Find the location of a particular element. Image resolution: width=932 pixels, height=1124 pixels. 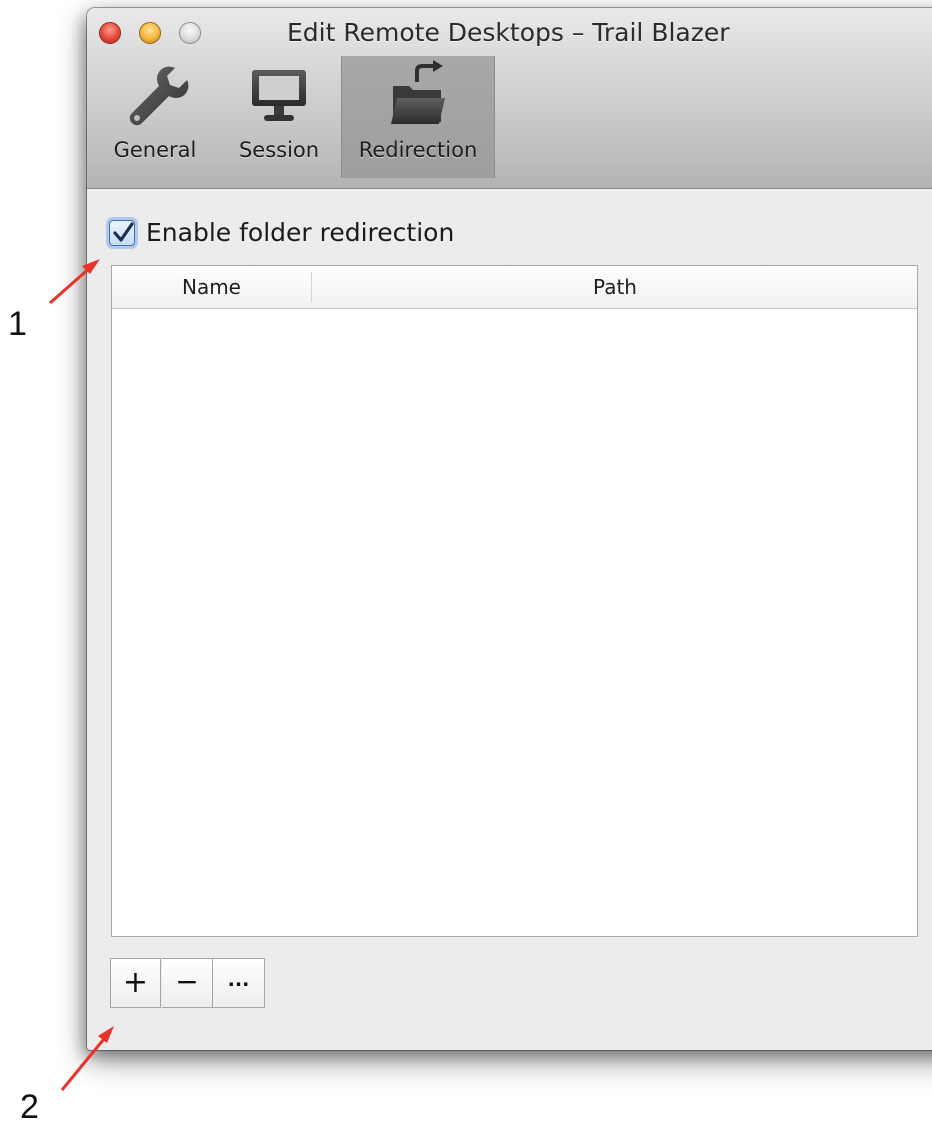

annotation-arrows is located at coordinates (81, 675).